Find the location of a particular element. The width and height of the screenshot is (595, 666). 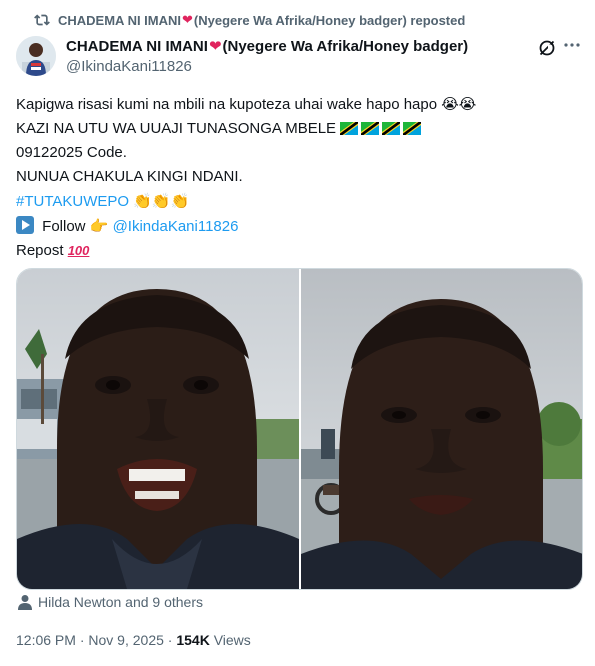

views-label: Views is located at coordinates (232, 640).